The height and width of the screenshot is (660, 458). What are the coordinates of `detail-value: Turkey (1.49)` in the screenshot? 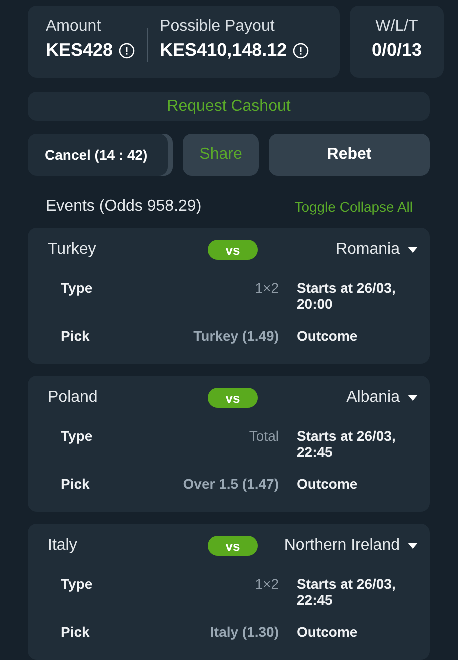 It's located at (236, 336).